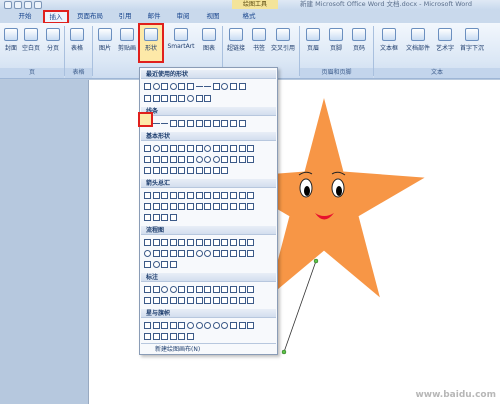 The width and height of the screenshot is (500, 404). I want to click on header-button: 页眉, so click(313, 43).